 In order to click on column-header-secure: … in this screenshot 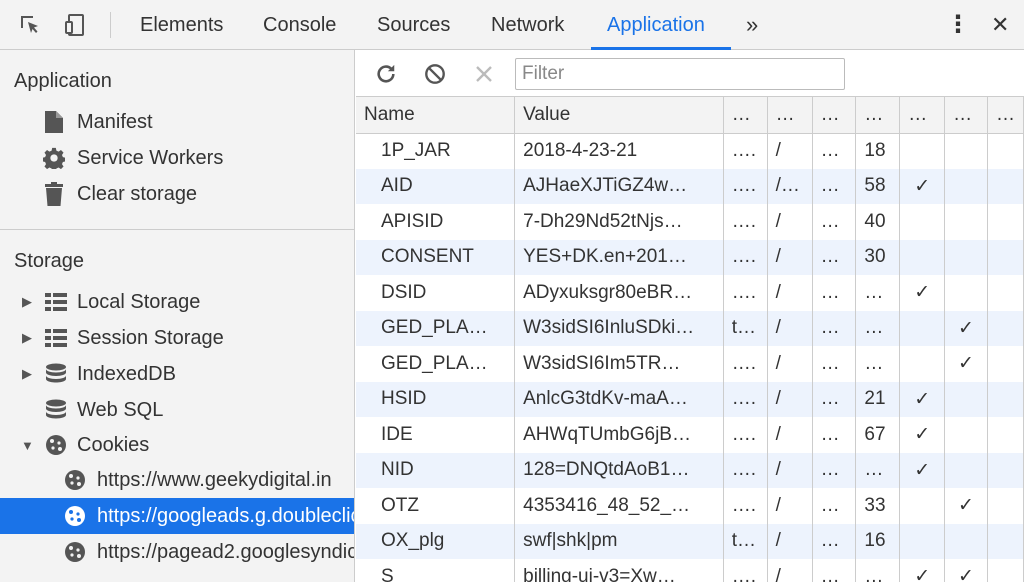, I will do `click(966, 115)`.